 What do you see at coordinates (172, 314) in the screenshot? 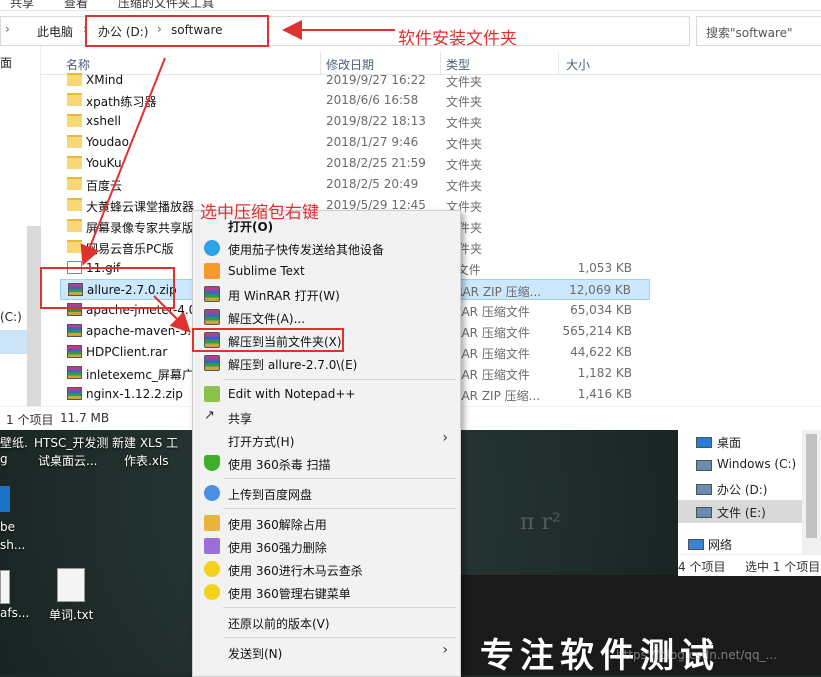
I see `arrow-to-extract` at bounding box center [172, 314].